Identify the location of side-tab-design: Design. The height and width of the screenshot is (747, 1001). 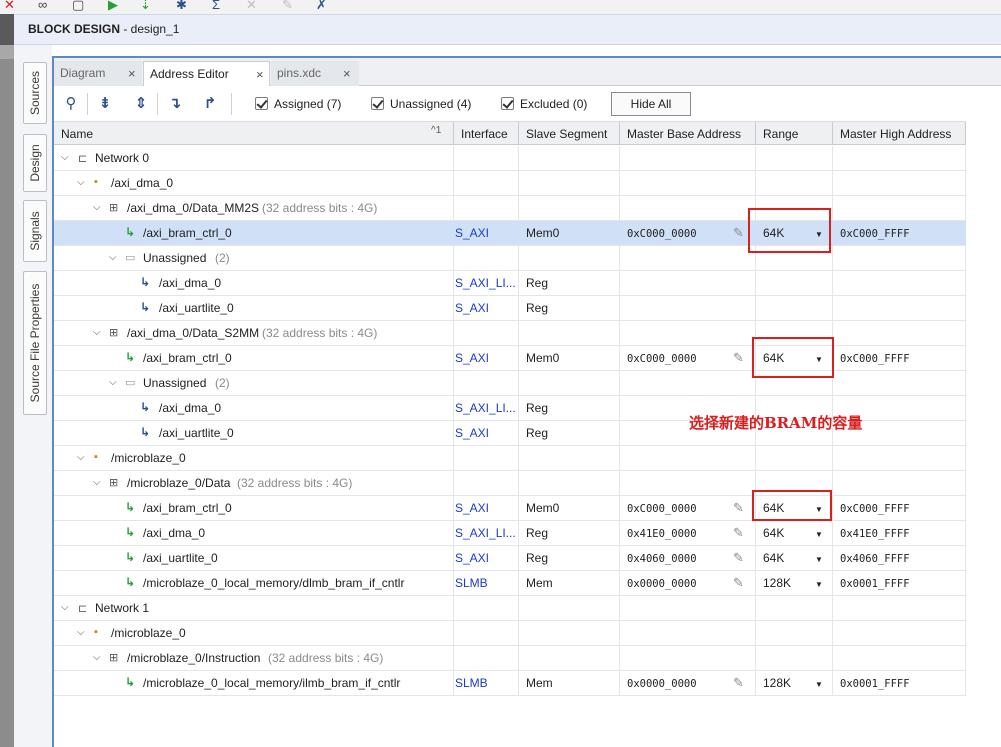
(35, 163).